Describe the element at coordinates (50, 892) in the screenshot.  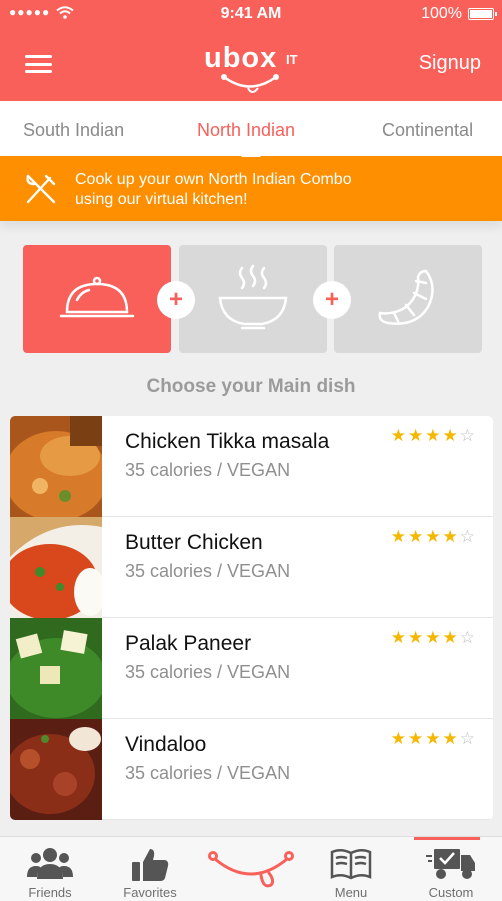
I see `nav-label: Friends` at that location.